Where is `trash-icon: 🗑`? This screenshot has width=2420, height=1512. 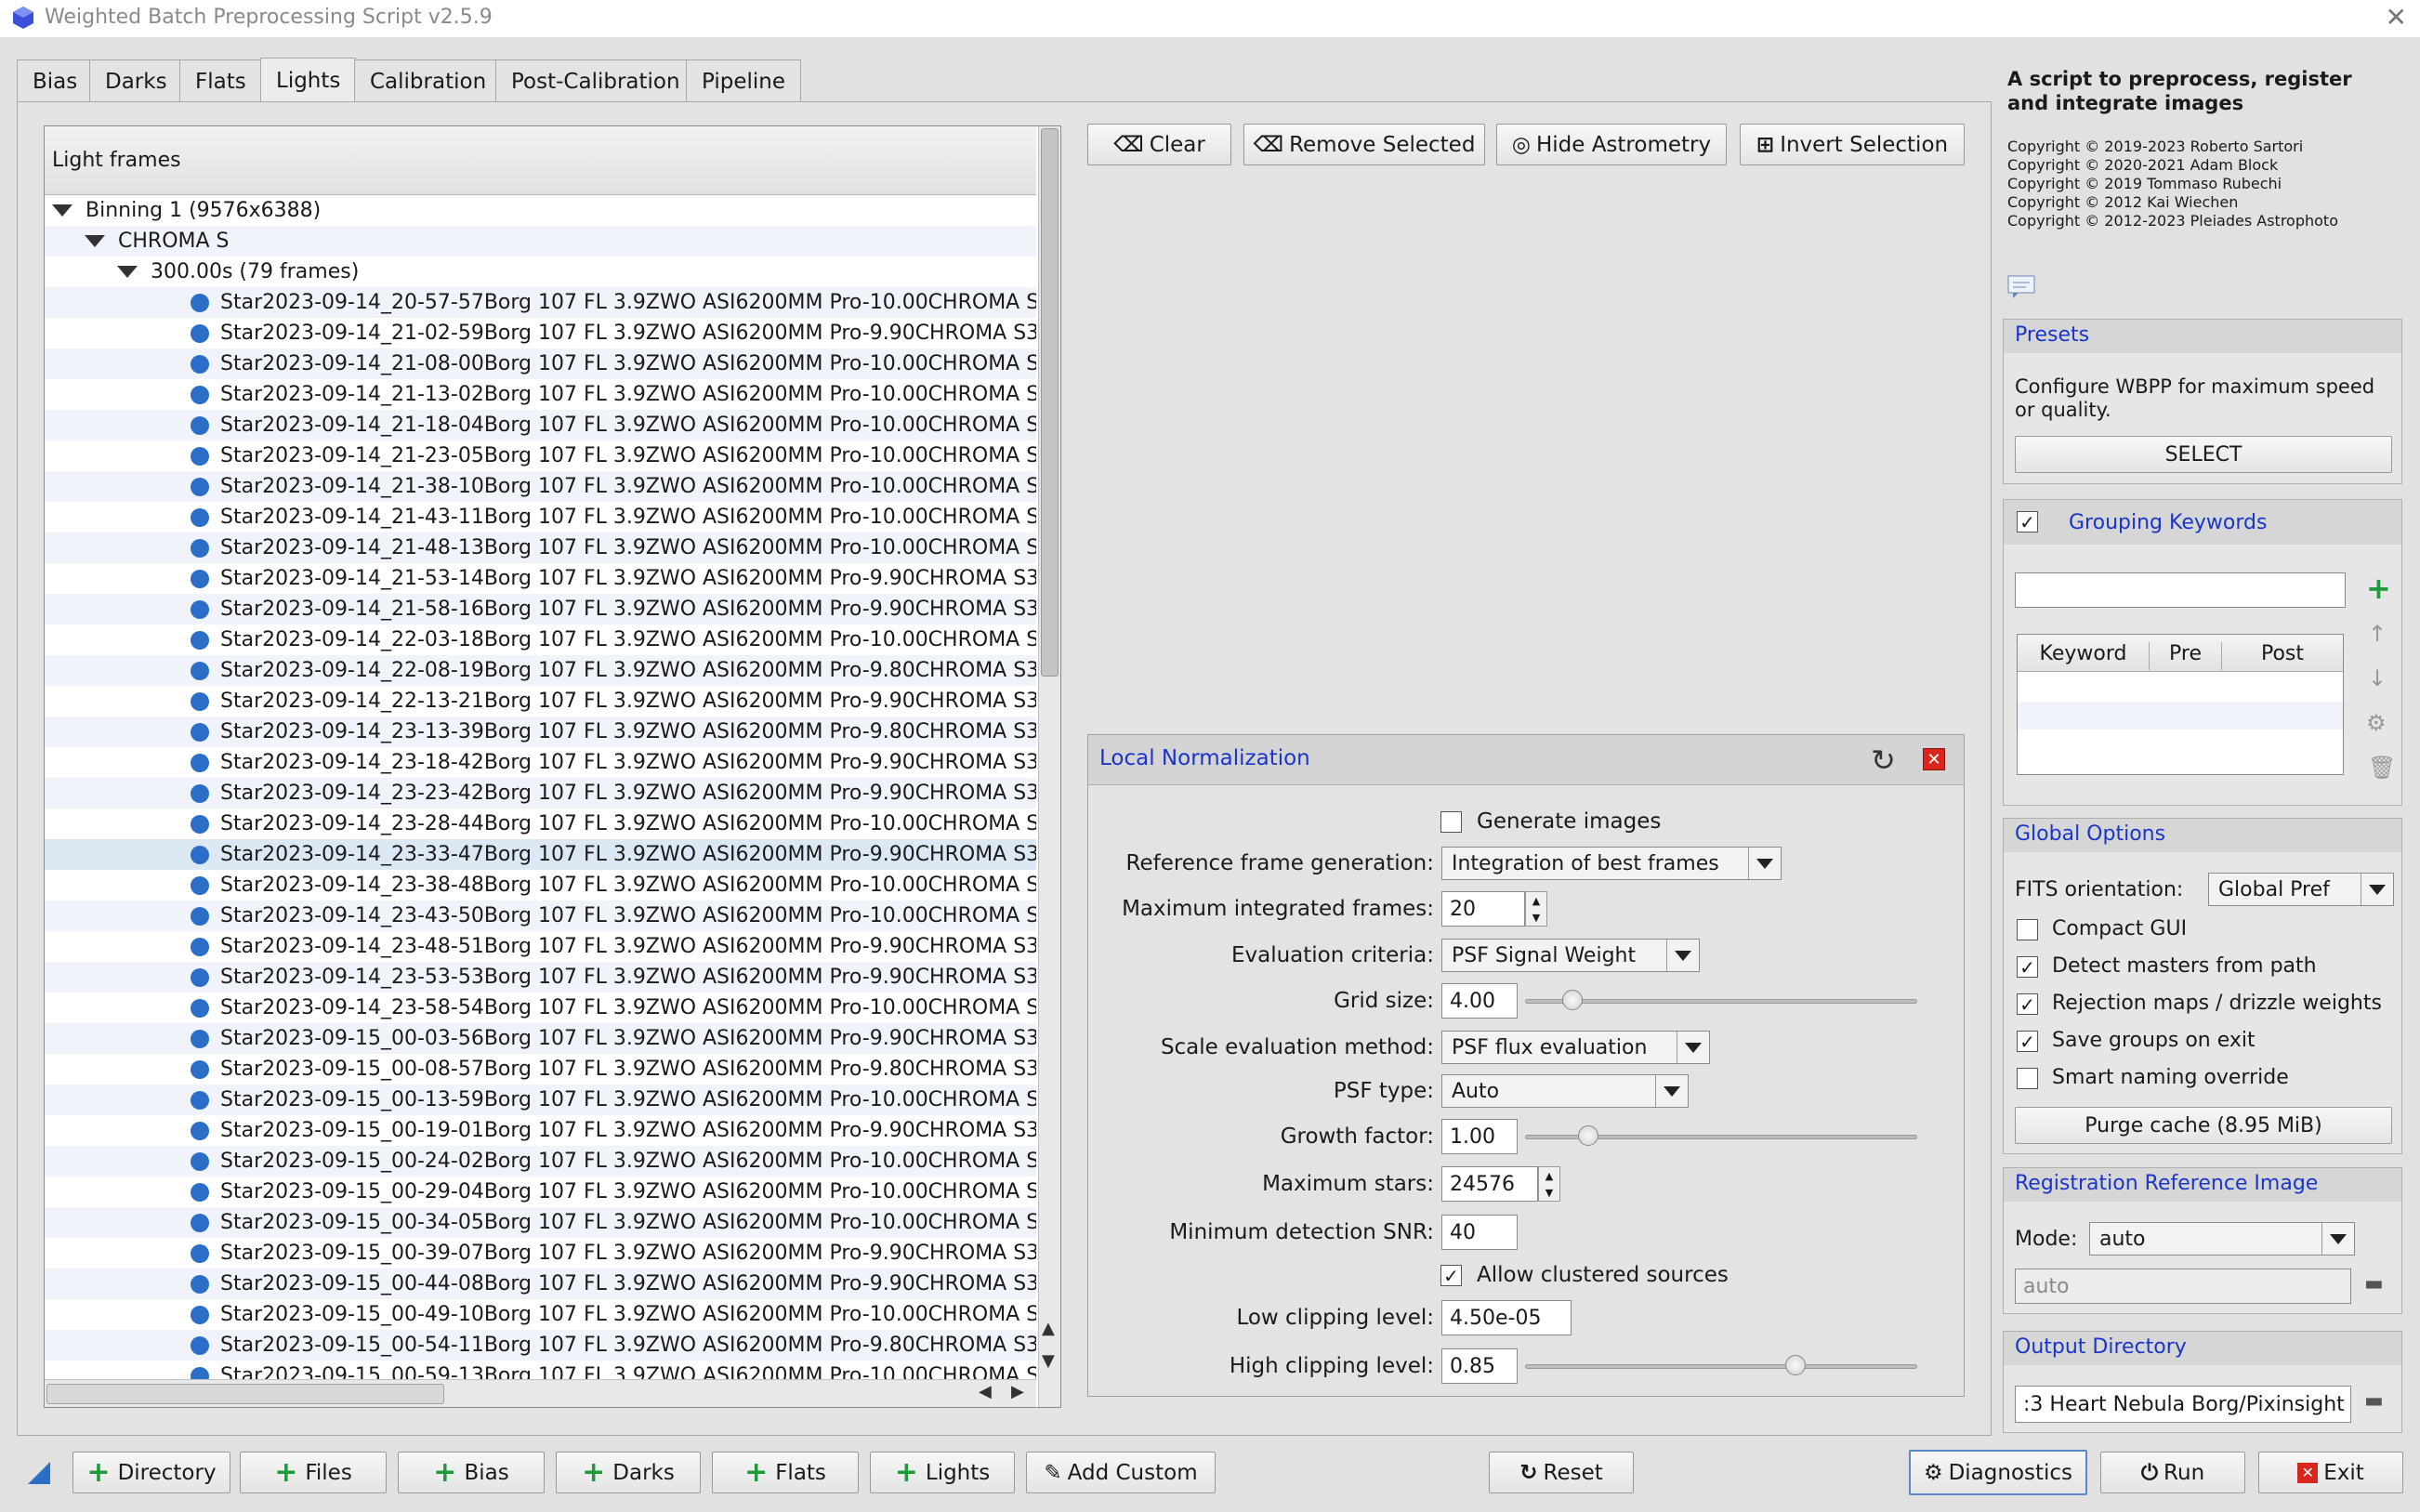 trash-icon: 🗑 is located at coordinates (2382, 768).